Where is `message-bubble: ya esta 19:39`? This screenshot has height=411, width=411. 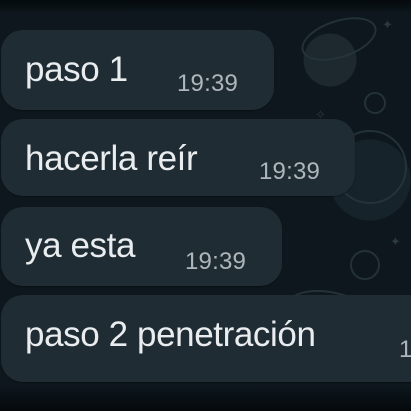 message-bubble: ya esta 19:39 is located at coordinates (141, 246).